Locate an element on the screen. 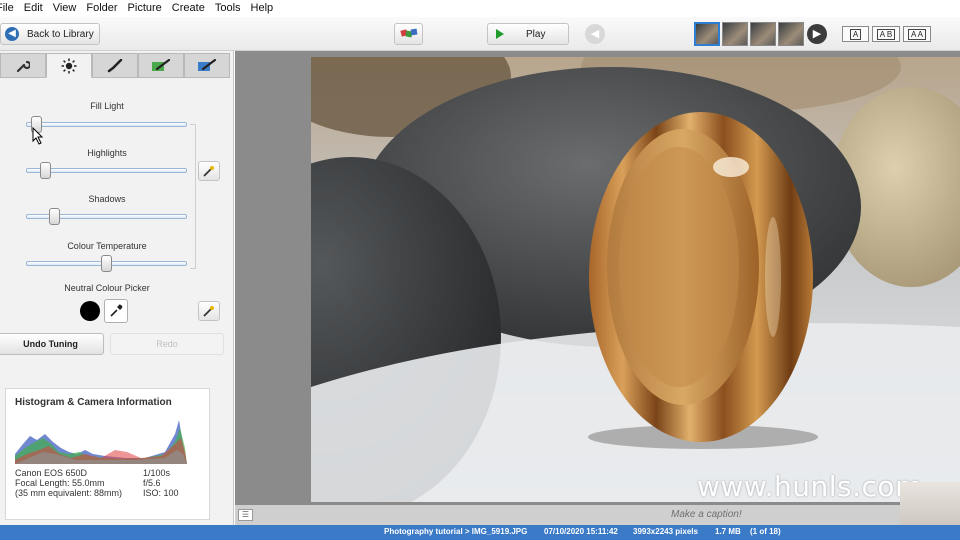 This screenshot has height=540, width=960. colour-temperature-slider is located at coordinates (106, 263).